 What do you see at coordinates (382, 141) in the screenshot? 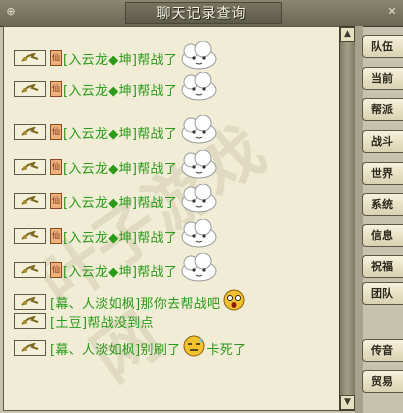
I see `channel-tab: 战斗` at bounding box center [382, 141].